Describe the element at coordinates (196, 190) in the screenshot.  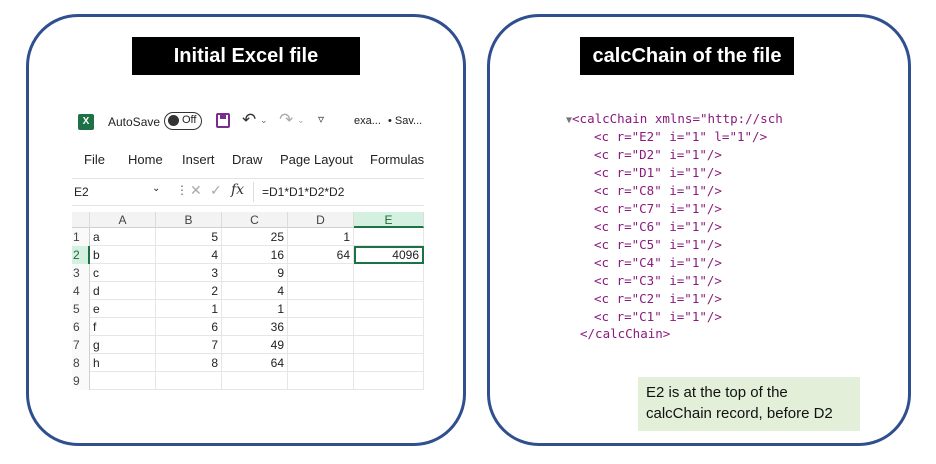
I see `cancel-icon: ✕` at that location.